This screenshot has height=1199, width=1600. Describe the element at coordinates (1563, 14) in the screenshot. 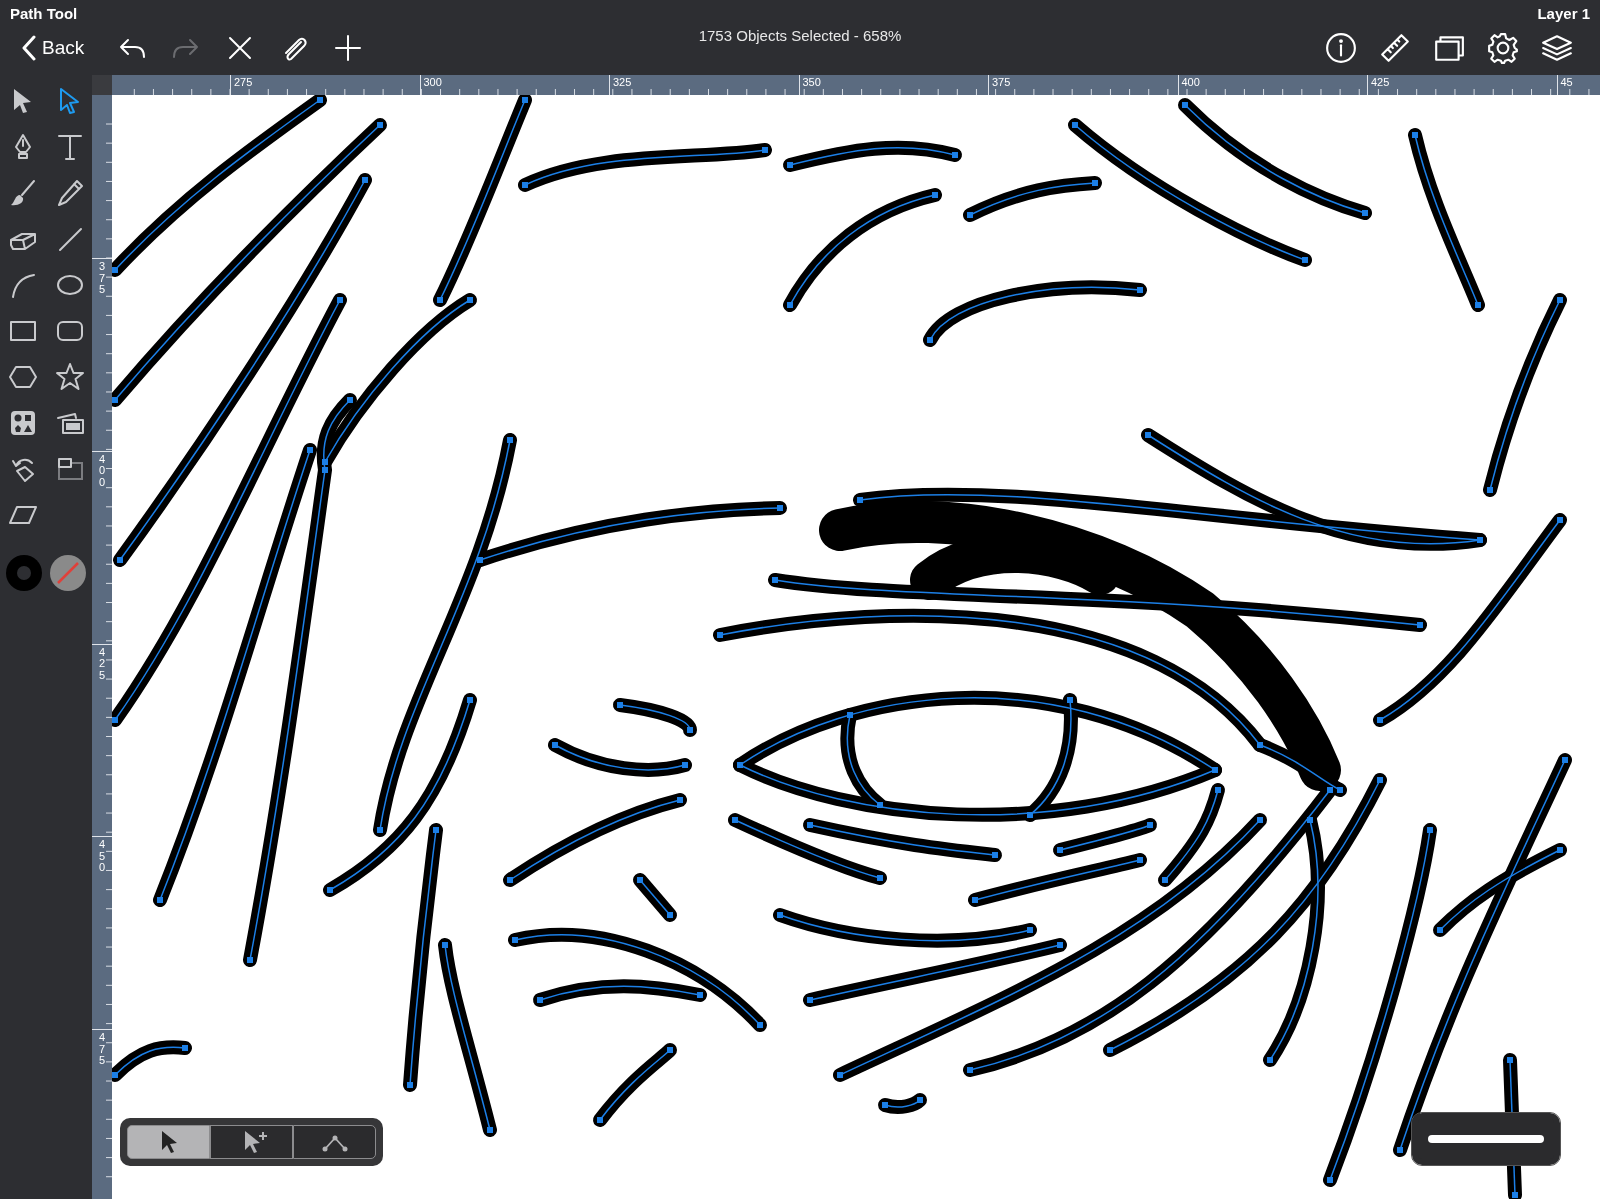

I see `layer-name: Layer 1` at that location.